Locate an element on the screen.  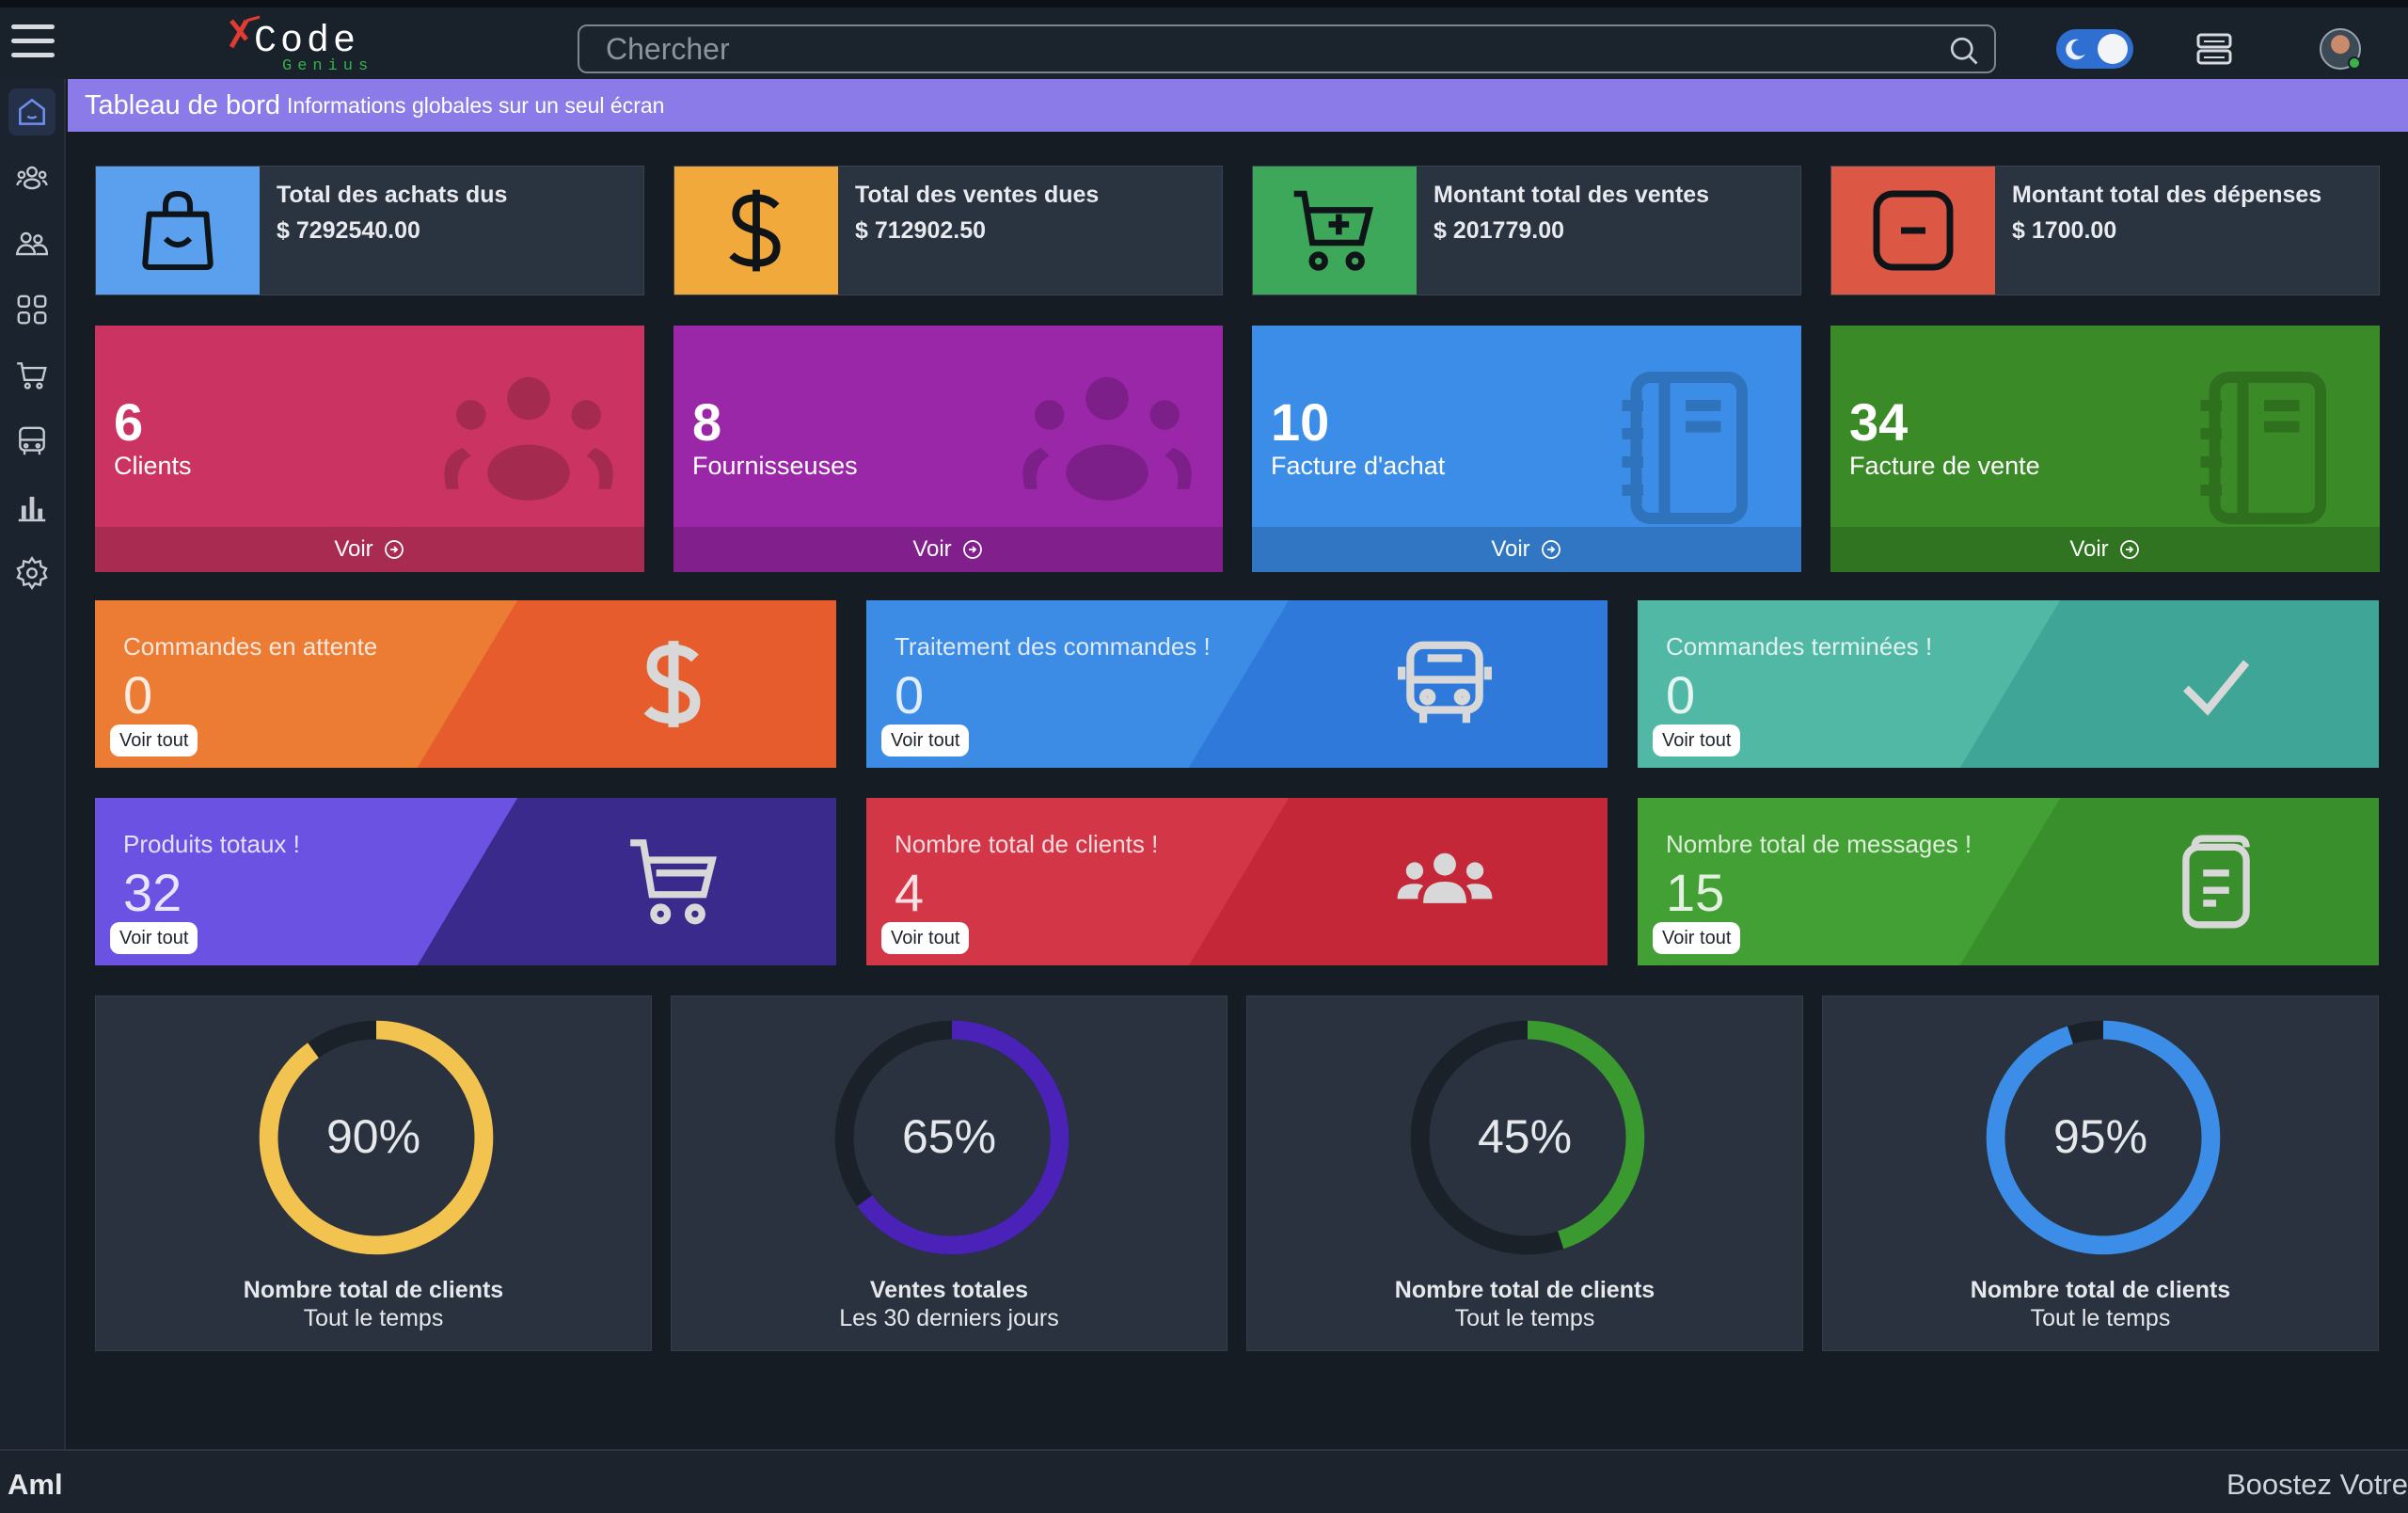
count-card-clients: 6 Clients Voir is located at coordinates (370, 449).